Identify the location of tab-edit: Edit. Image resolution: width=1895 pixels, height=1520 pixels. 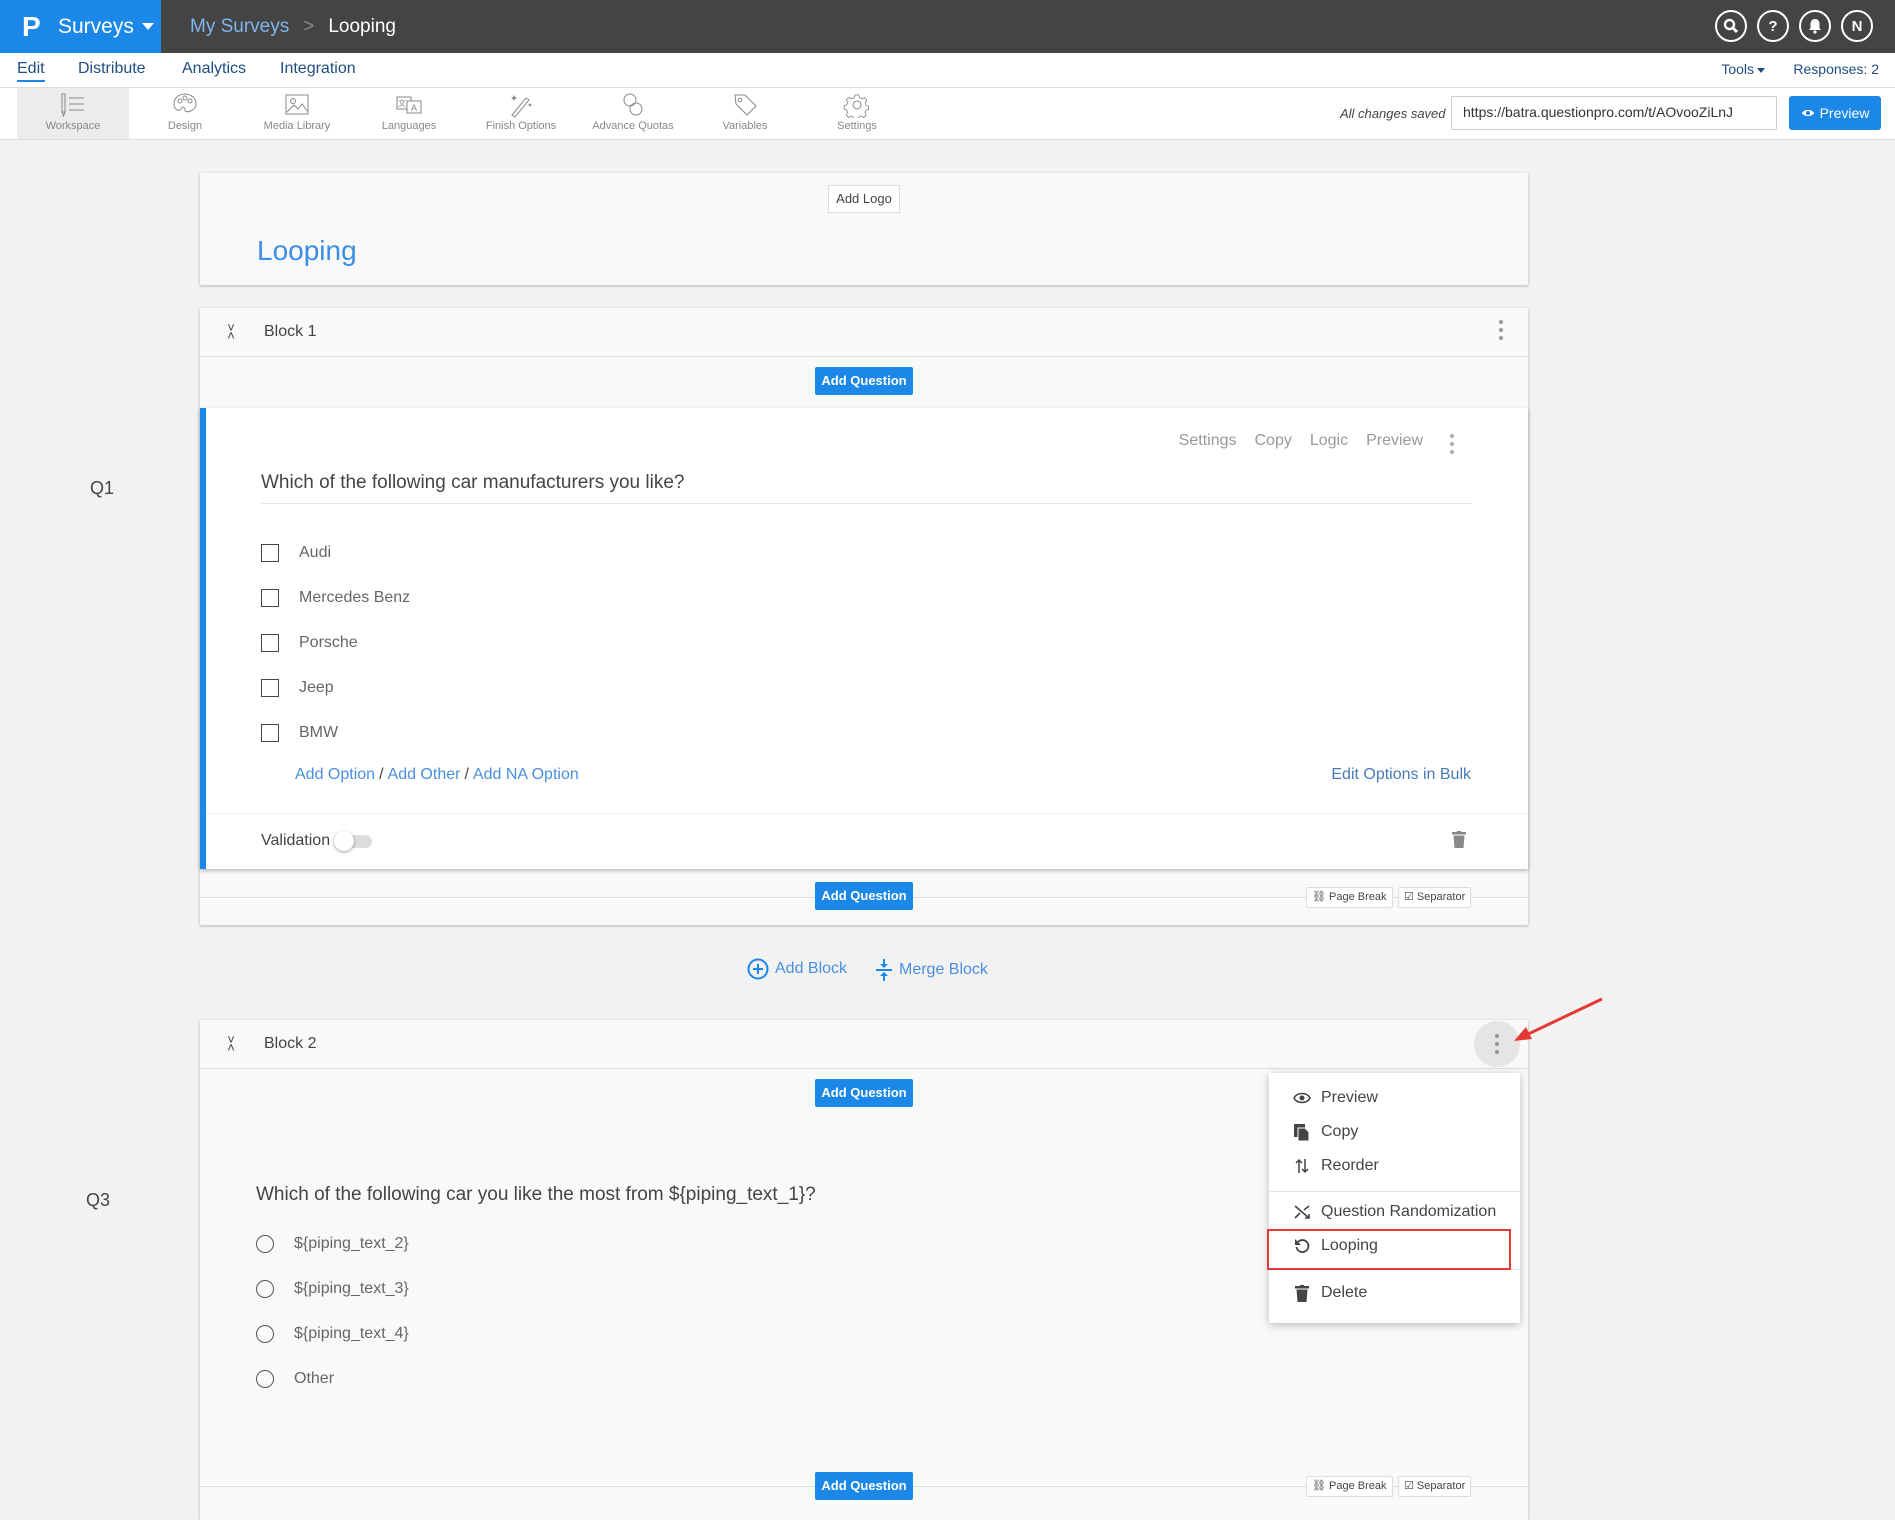
(31, 71).